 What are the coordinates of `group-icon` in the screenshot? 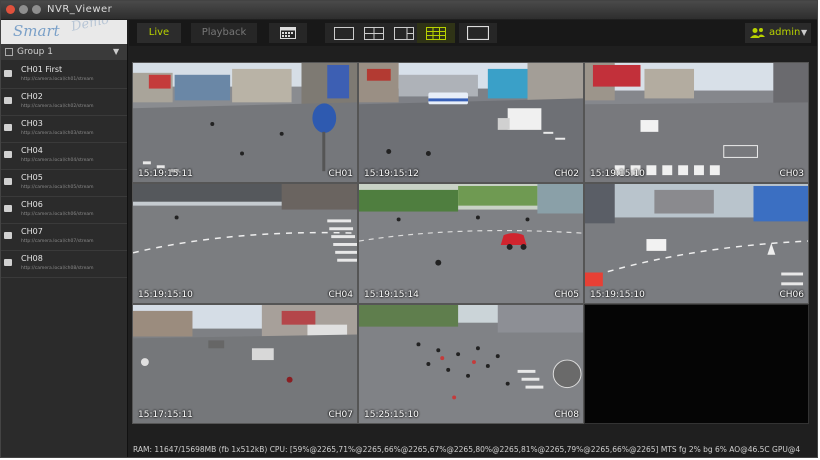 It's located at (9, 52).